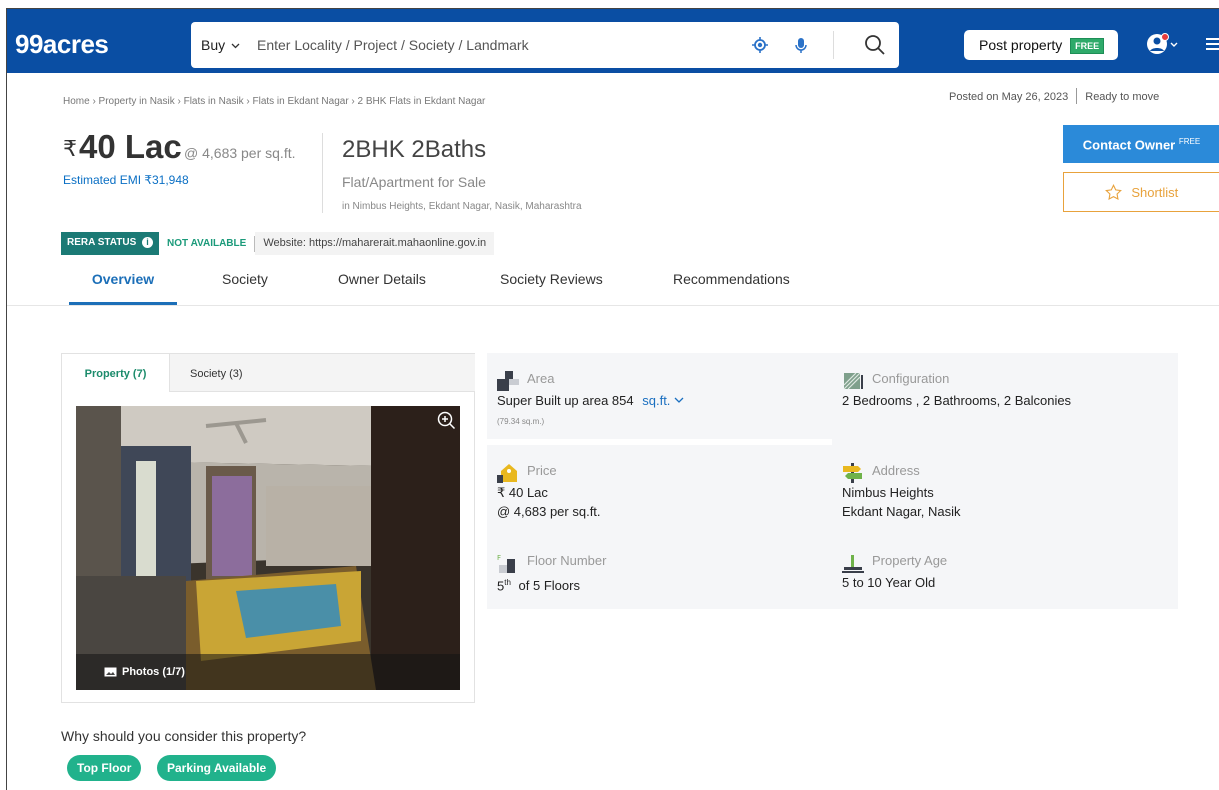 The width and height of the screenshot is (1219, 790). I want to click on search-bar: Buy, so click(545, 45).